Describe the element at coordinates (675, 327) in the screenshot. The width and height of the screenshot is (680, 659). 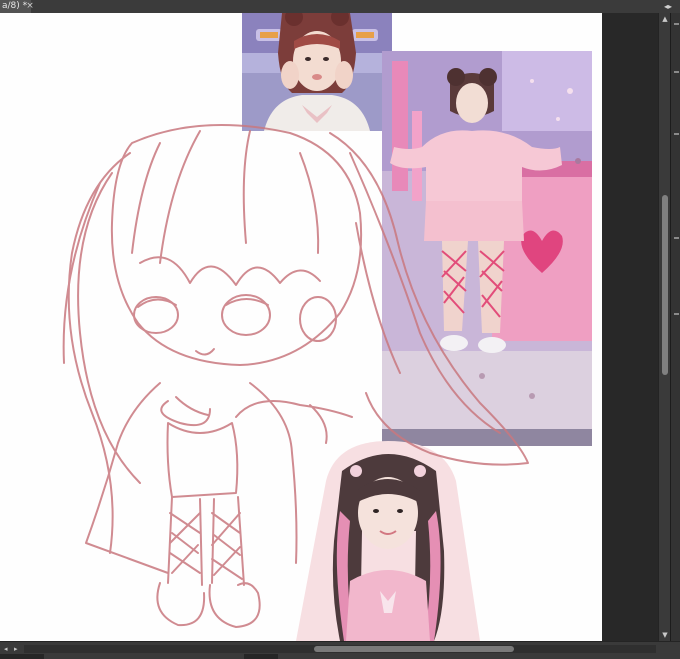
I see `collapsed-panel-strip` at that location.